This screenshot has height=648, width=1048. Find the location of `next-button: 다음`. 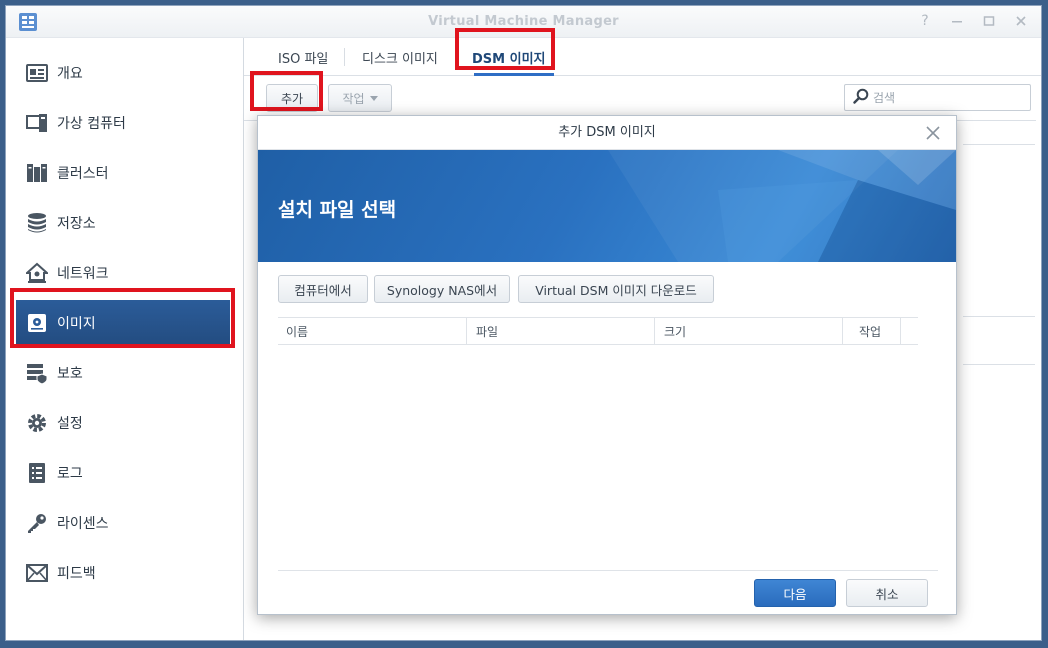

next-button: 다음 is located at coordinates (795, 593).